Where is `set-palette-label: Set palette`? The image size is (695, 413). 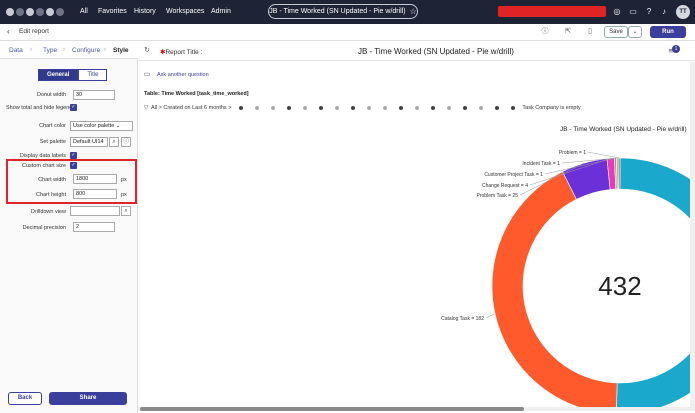 set-palette-label: Set palette is located at coordinates (52, 142).